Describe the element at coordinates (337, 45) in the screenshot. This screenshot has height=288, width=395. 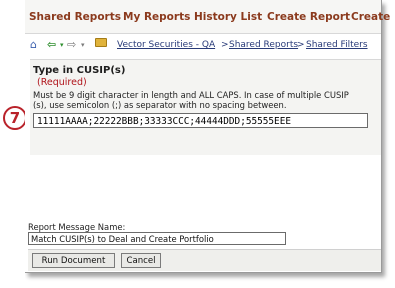
I see `breadcrumb-shared-filters: Shared Filters` at that location.